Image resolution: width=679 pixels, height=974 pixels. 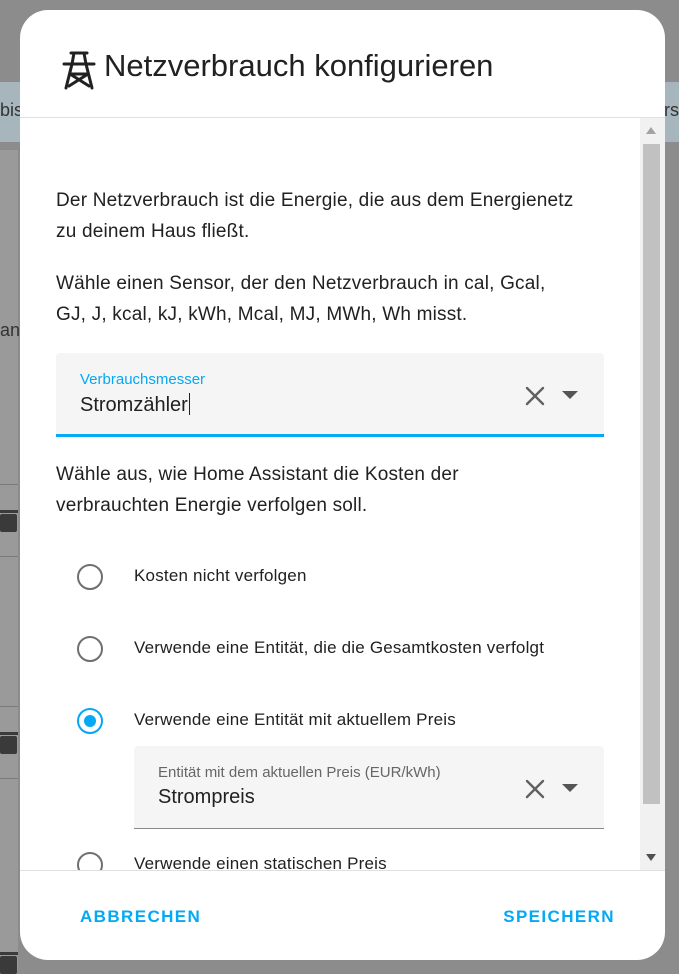 I want to click on save-button: SPEICHERN, so click(x=559, y=917).